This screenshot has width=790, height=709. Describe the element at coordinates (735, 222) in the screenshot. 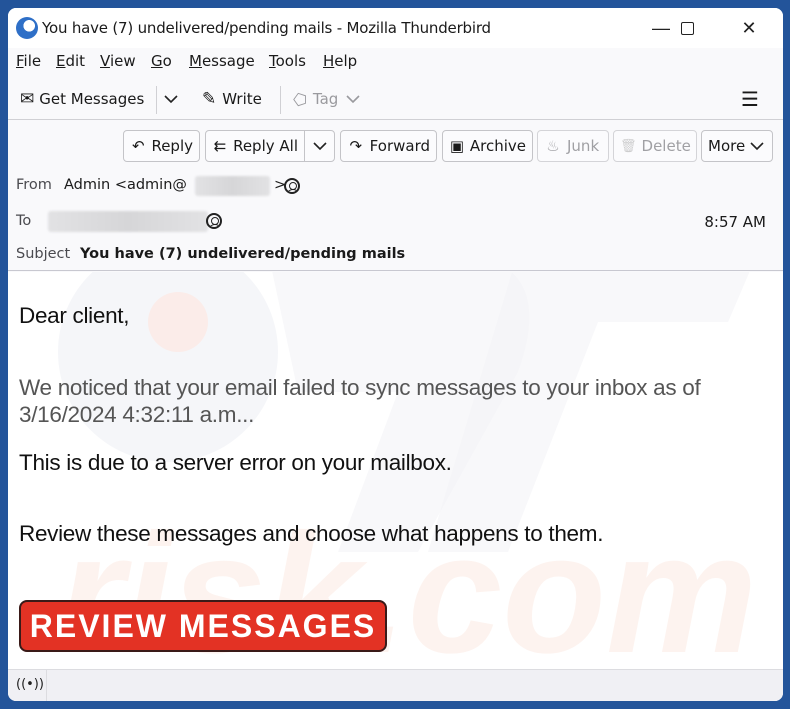

I see `message-time: 8:57 AM` at that location.